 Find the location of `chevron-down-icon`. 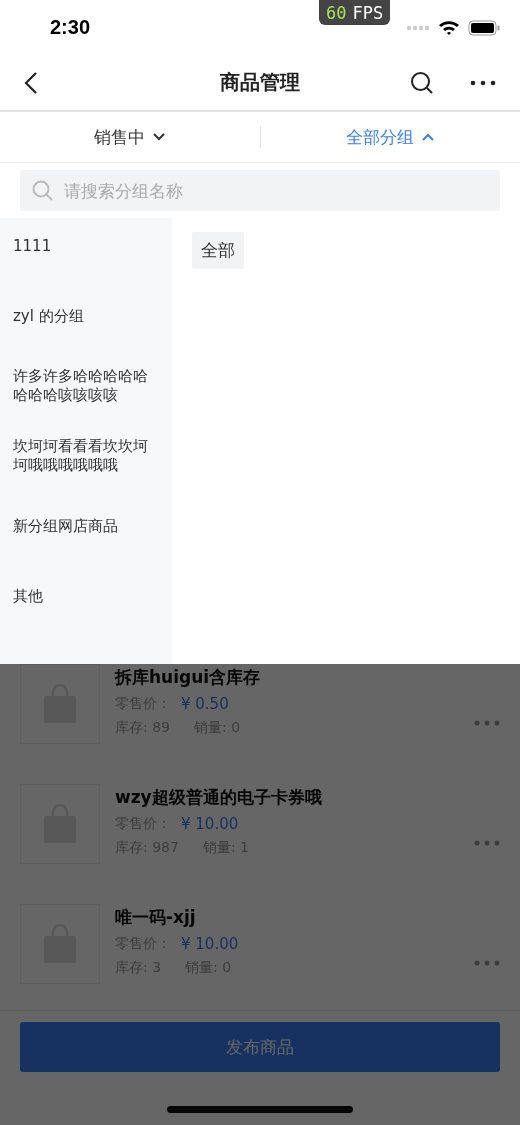

chevron-down-icon is located at coordinates (159, 137).